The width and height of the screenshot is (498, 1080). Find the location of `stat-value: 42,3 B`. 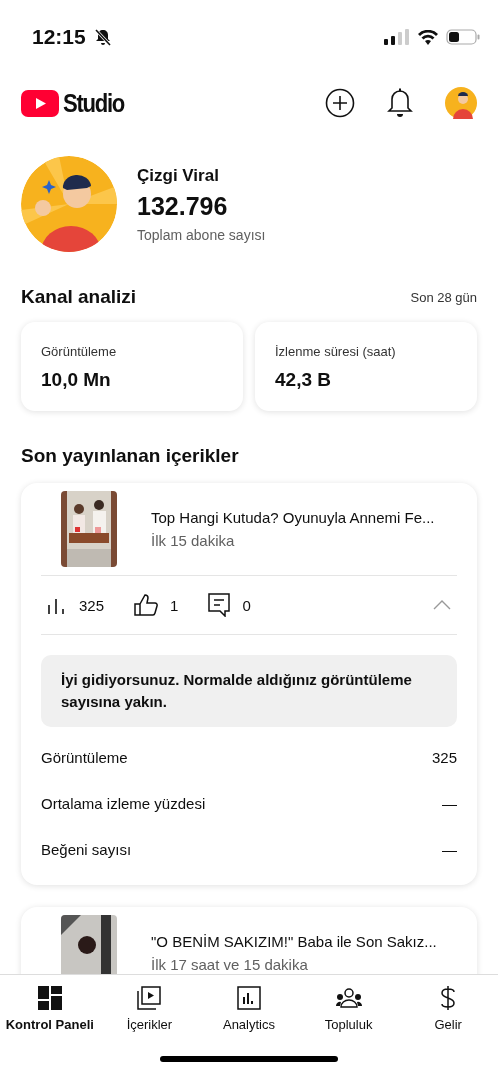

stat-value: 42,3 B is located at coordinates (303, 380).